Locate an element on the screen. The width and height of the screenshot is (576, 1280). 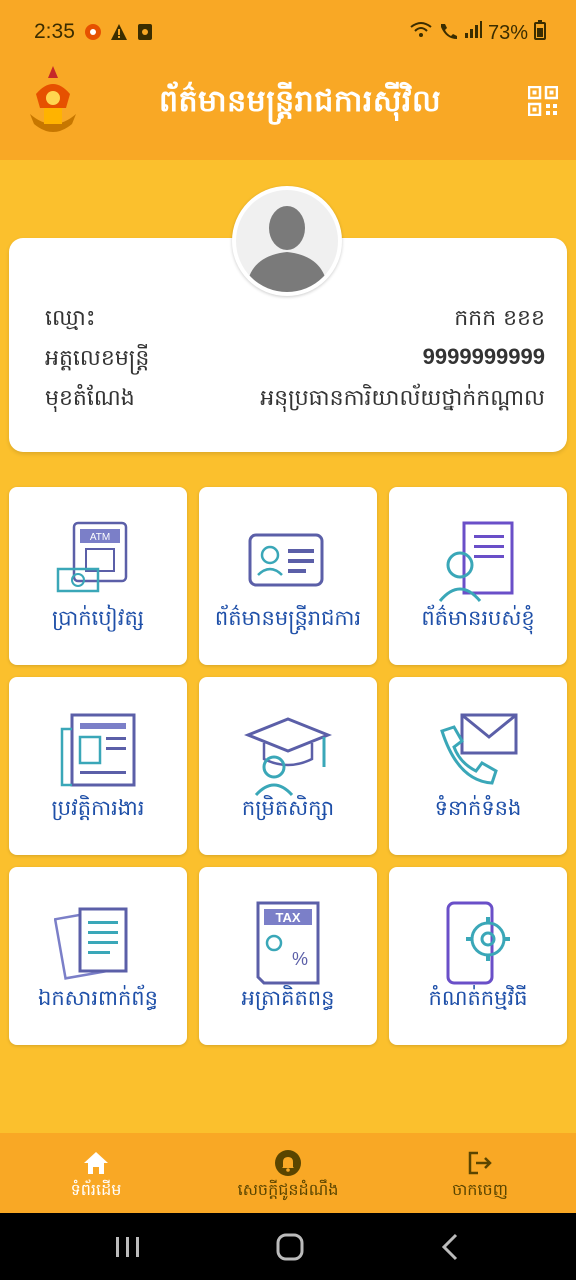
nav-home-label: ទំព័រដើម is located at coordinates (96, 1189).